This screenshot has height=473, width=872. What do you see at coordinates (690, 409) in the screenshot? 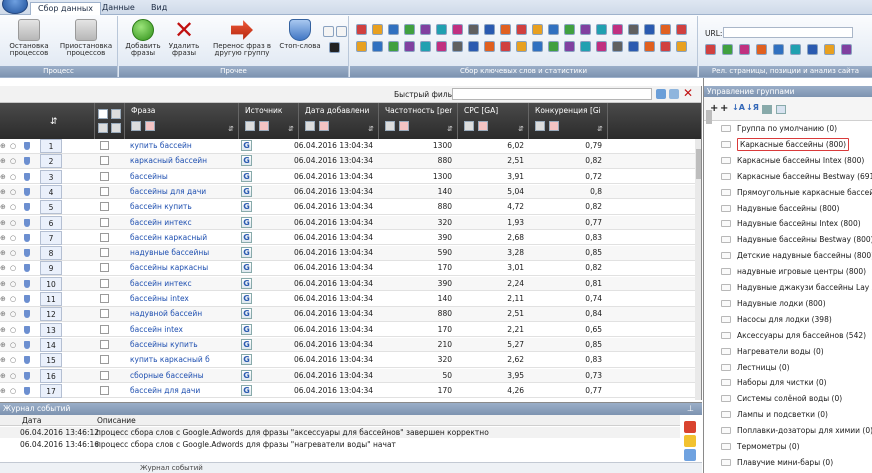
I see `pin-icon: ⊥` at bounding box center [690, 409].